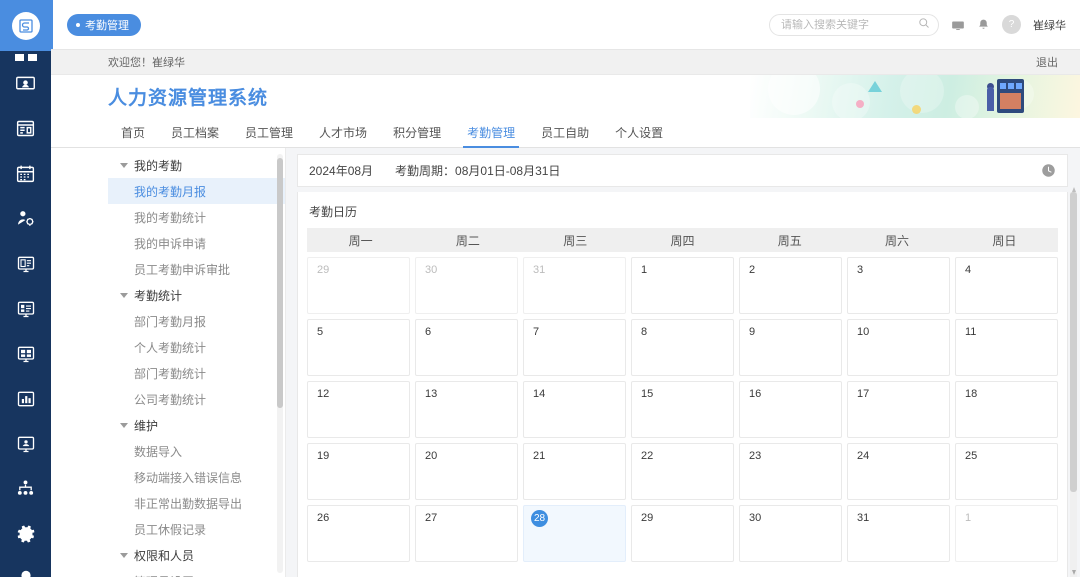 This screenshot has width=1080, height=577. I want to click on calendar-day-number: 6, so click(428, 332).